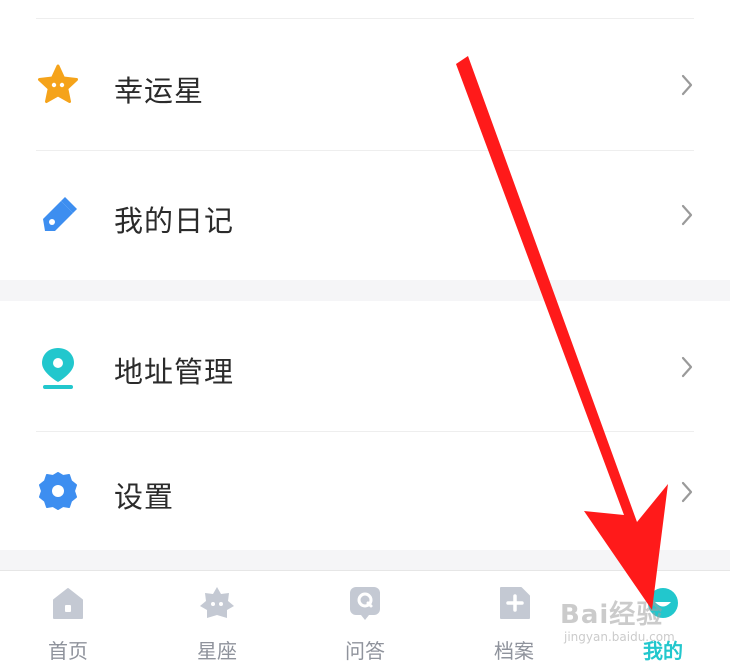 This screenshot has width=730, height=665. I want to click on qa-icon, so click(365, 603).